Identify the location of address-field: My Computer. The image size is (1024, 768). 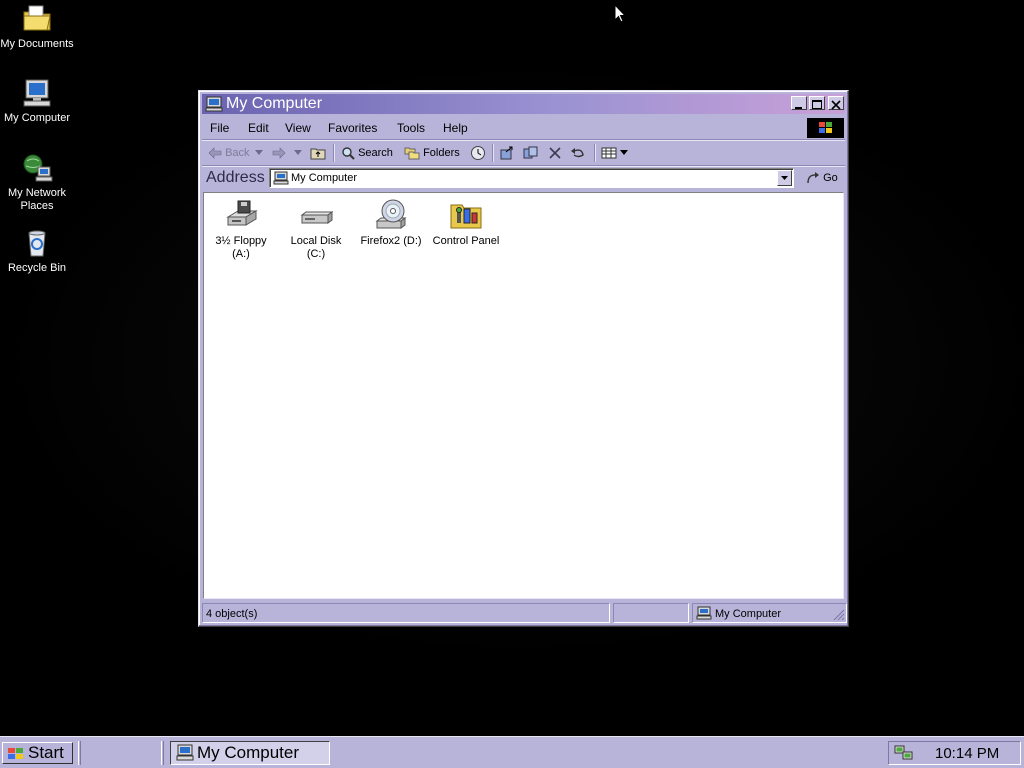
(531, 178).